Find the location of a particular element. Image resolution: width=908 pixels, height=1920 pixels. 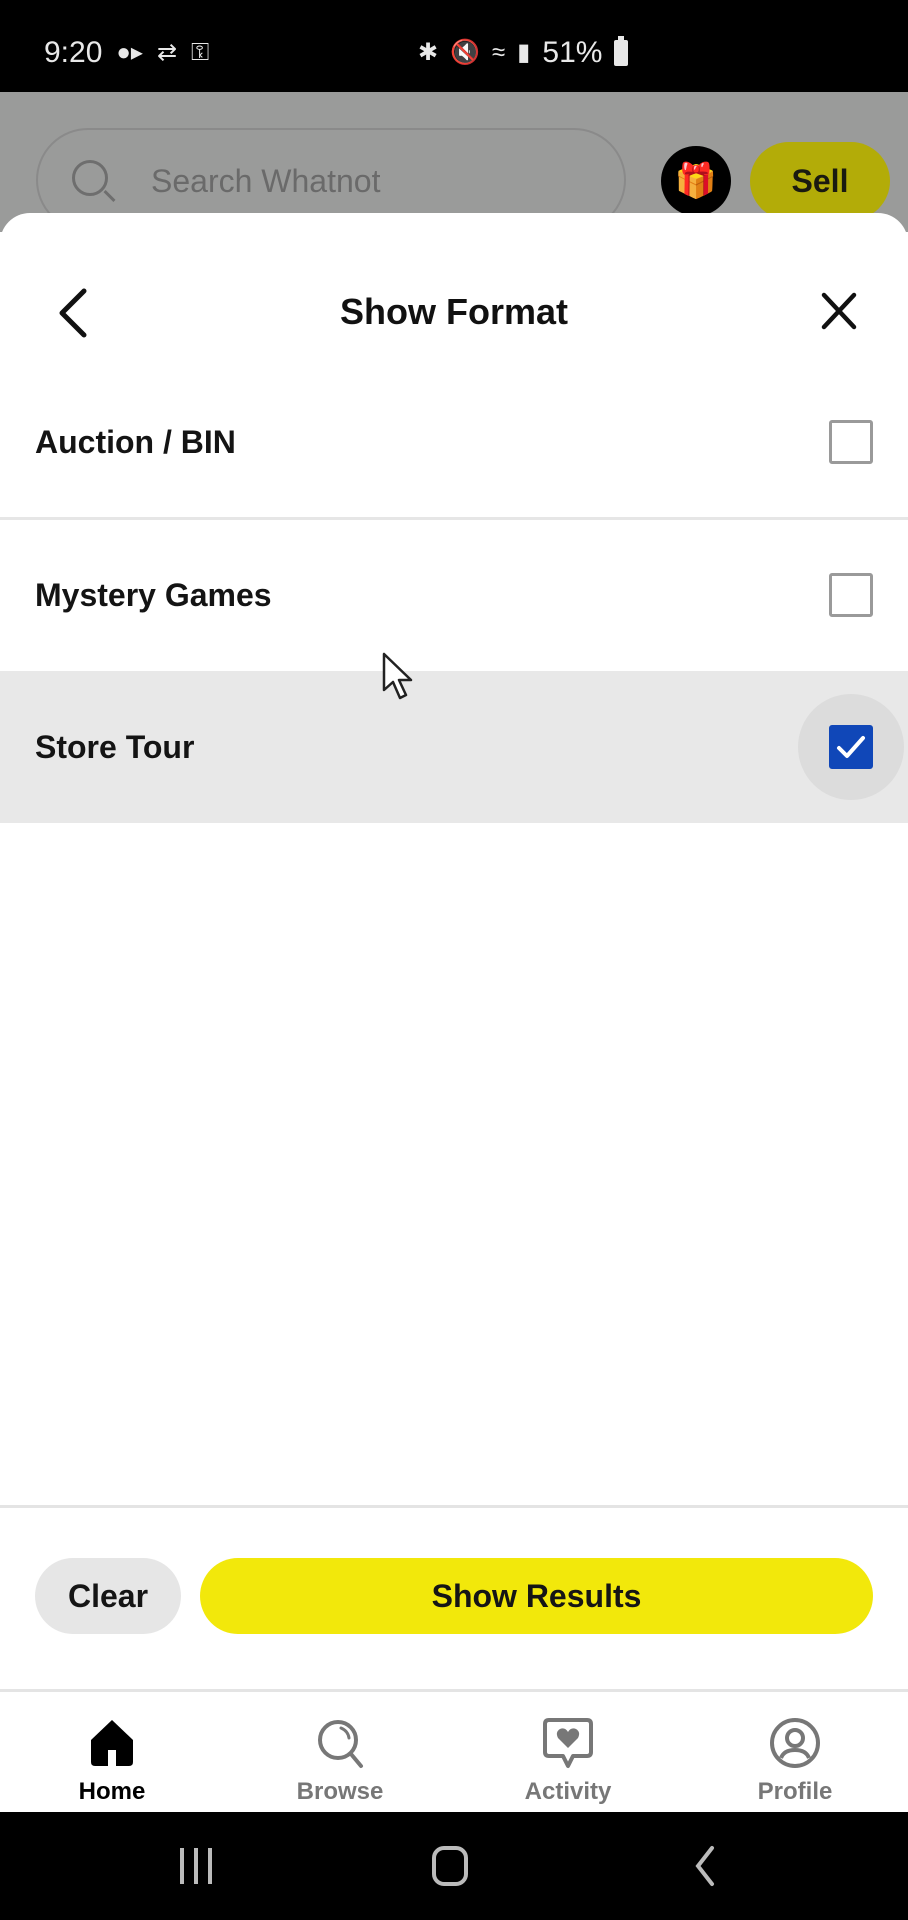

footer-divider is located at coordinates (454, 1506).